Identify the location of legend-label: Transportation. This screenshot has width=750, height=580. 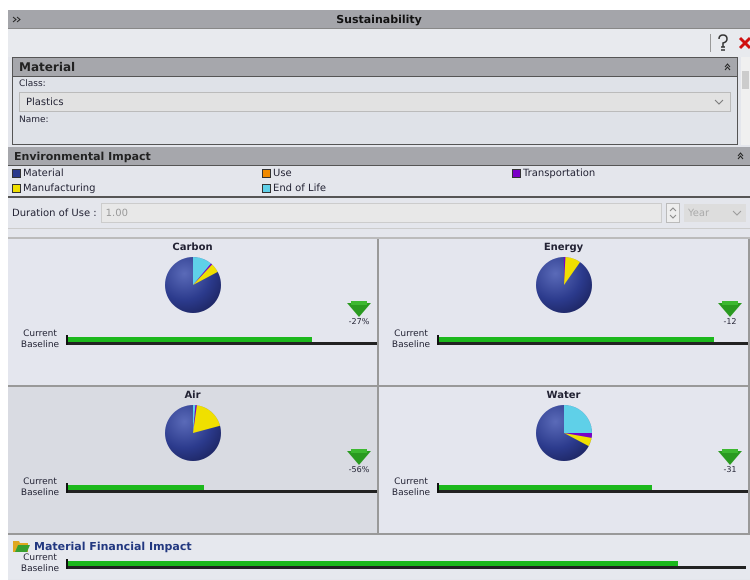
(559, 173).